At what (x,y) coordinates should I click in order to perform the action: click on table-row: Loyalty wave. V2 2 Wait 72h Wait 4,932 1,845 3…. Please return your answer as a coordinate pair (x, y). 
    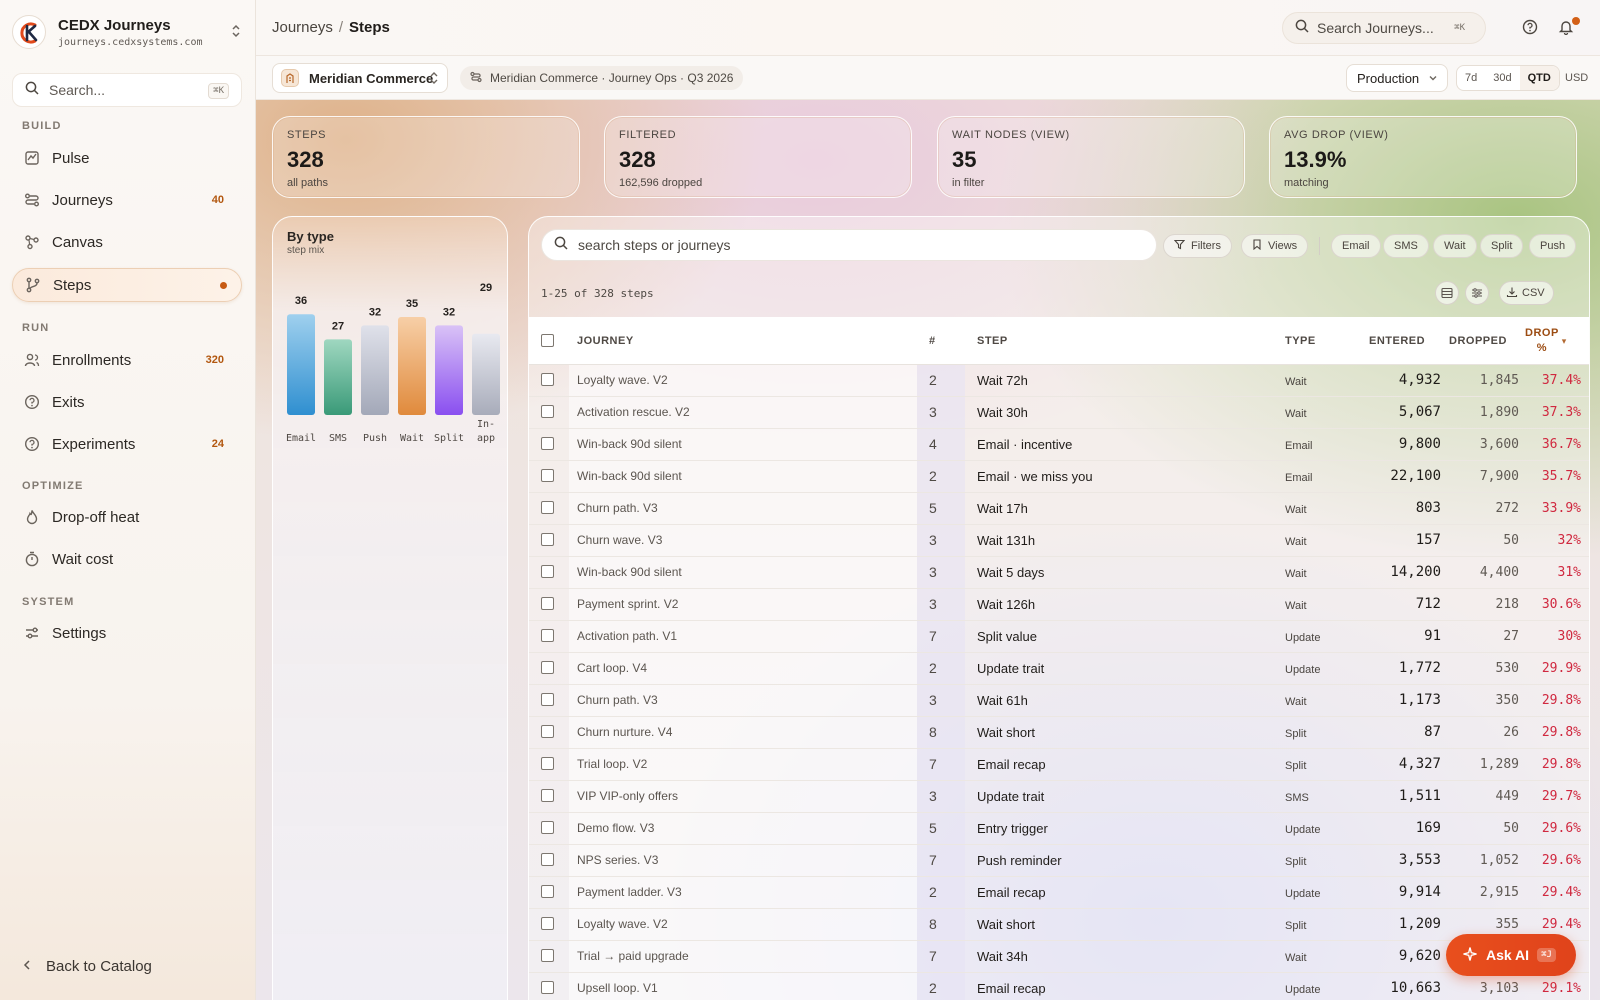
    Looking at the image, I should click on (1059, 381).